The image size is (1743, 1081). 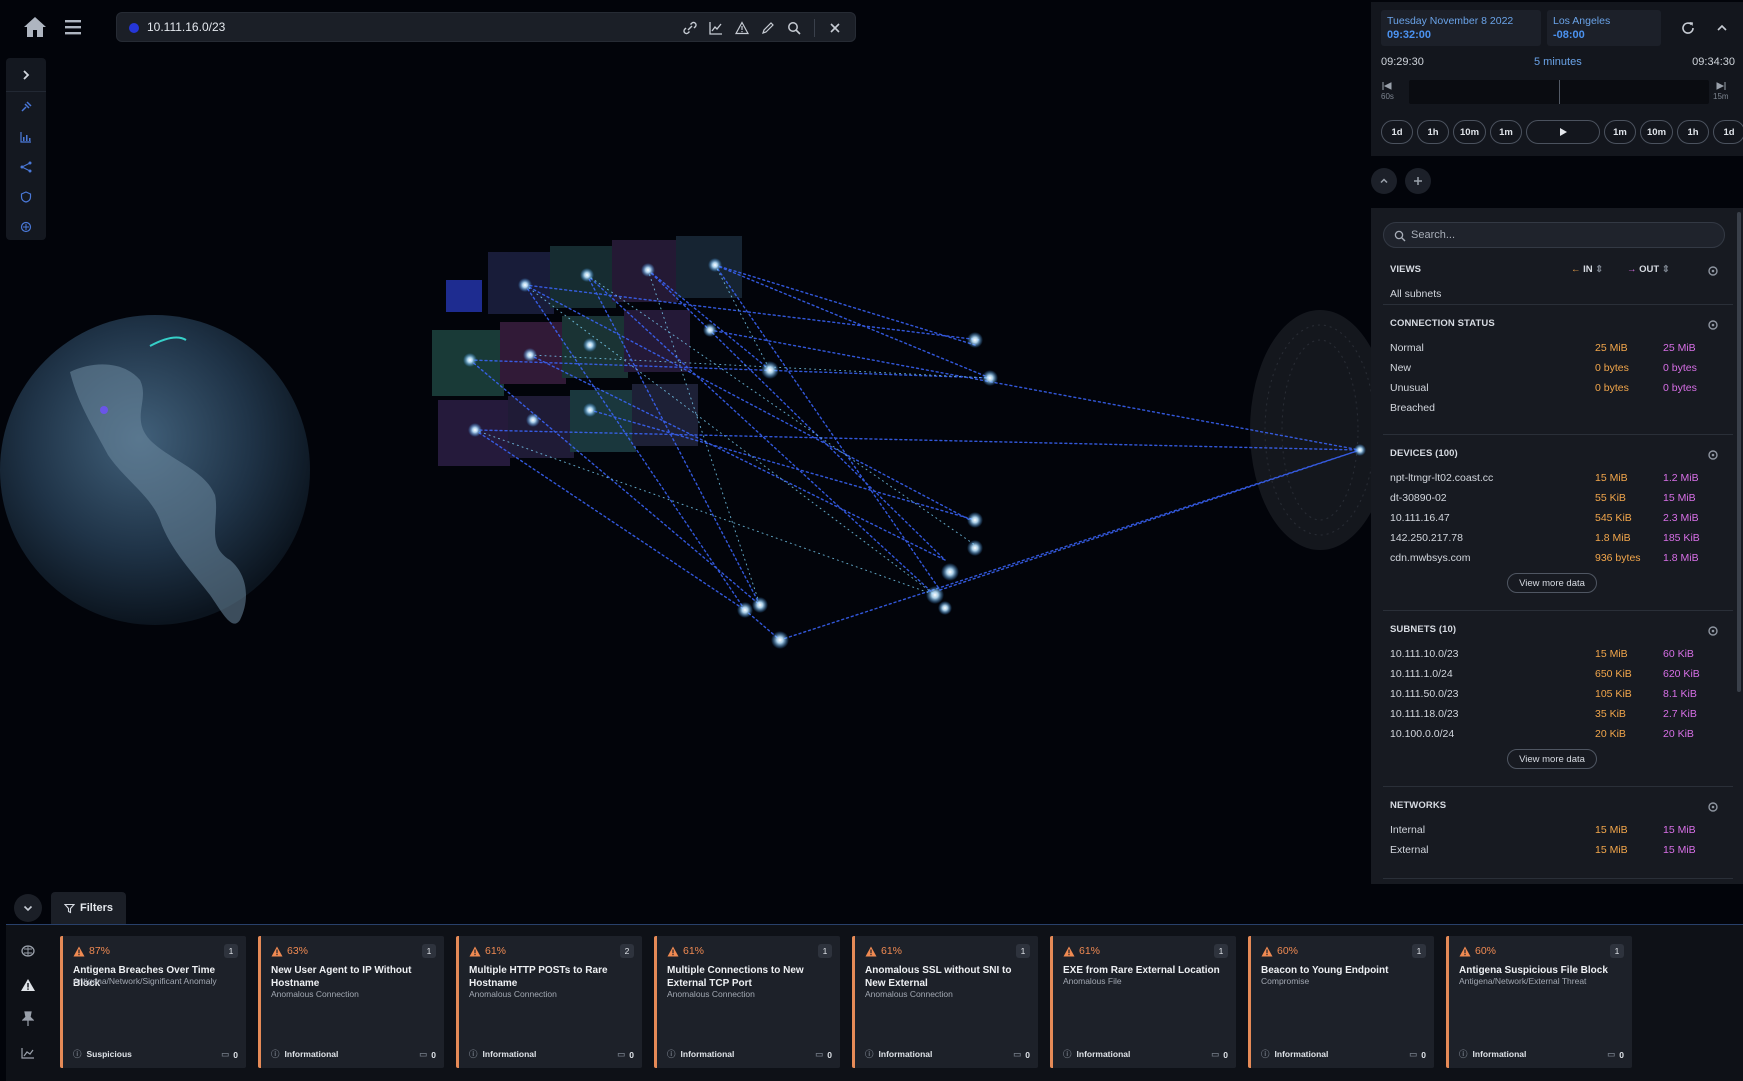 What do you see at coordinates (26, 75) in the screenshot?
I see `expand-rail-chevron-icon` at bounding box center [26, 75].